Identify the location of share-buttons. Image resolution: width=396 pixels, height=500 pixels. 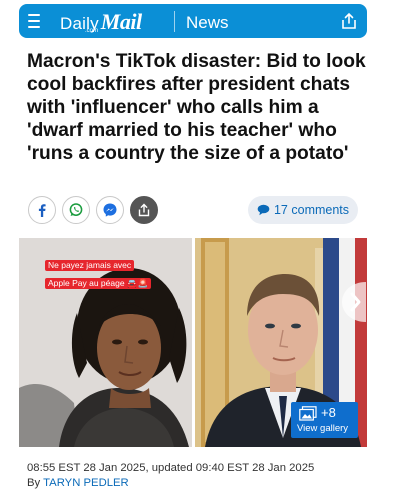
(96, 211).